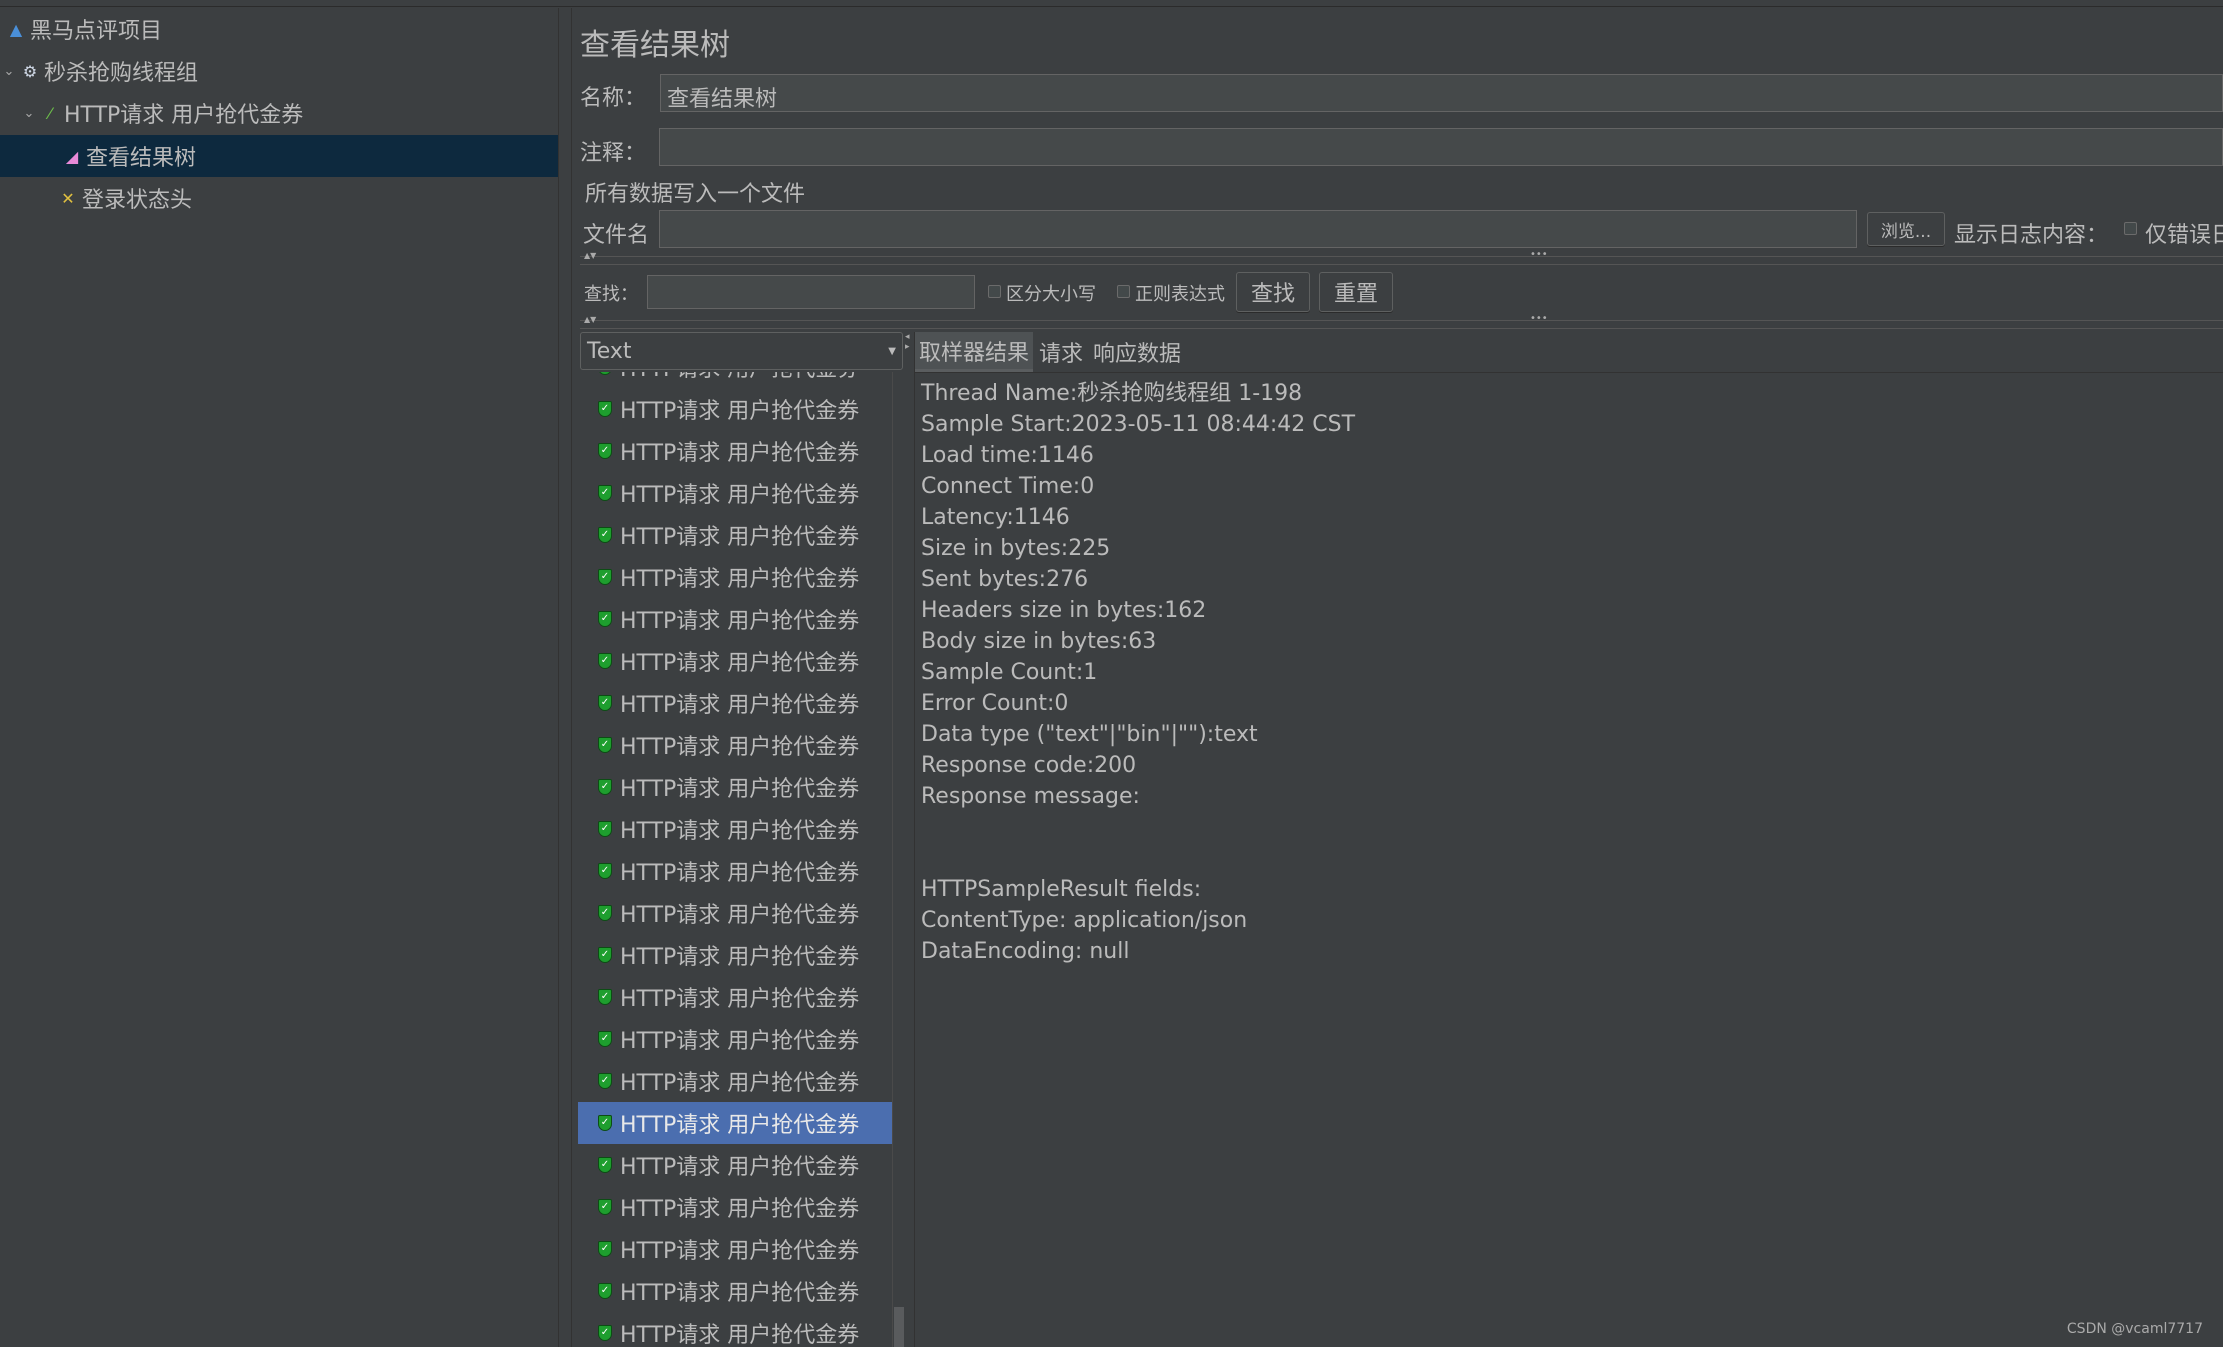 Image resolution: width=2223 pixels, height=1347 pixels. What do you see at coordinates (72, 156) in the screenshot?
I see `chart-icon: ◢` at bounding box center [72, 156].